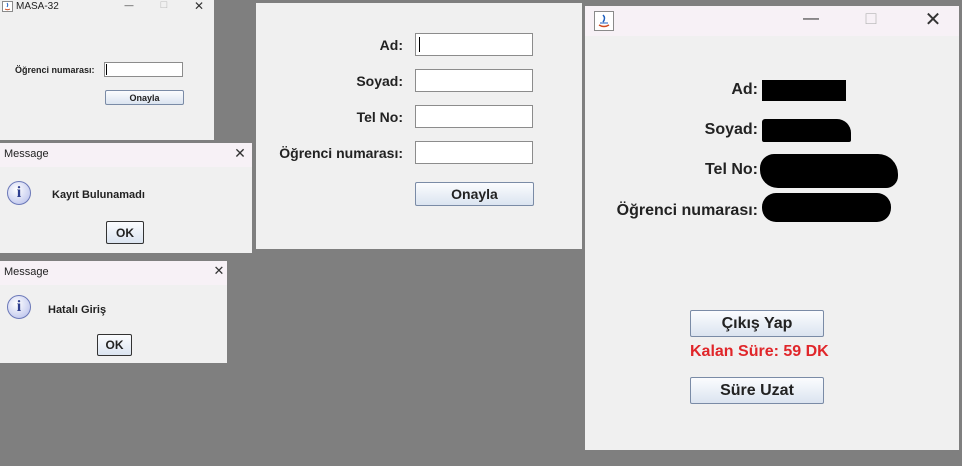  Describe the element at coordinates (77, 310) in the screenshot. I see `message-text: Hatalı Giriş` at that location.